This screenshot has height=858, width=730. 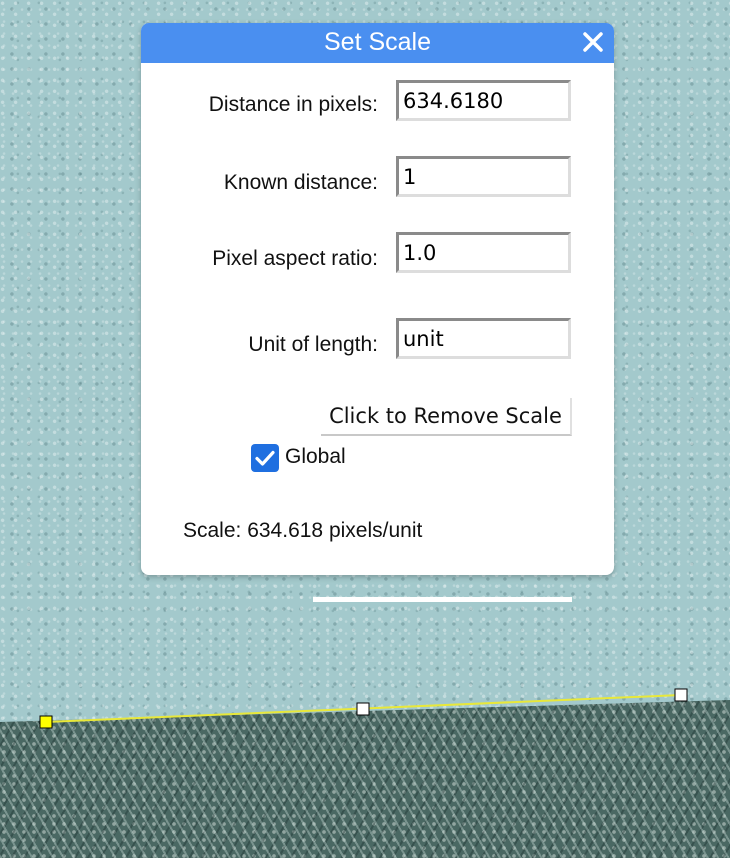 I want to click on unit-of-length-label: Unit of length:, so click(x=313, y=344).